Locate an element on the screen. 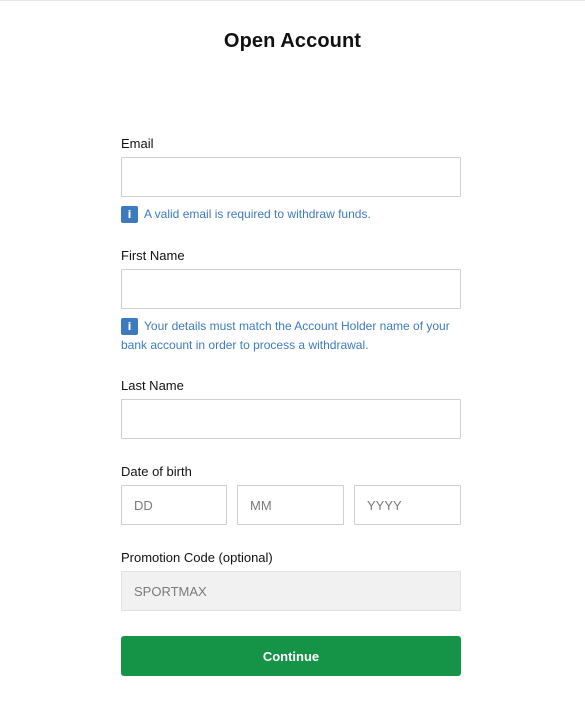 This screenshot has width=585, height=710. dob-year-field is located at coordinates (407, 505).